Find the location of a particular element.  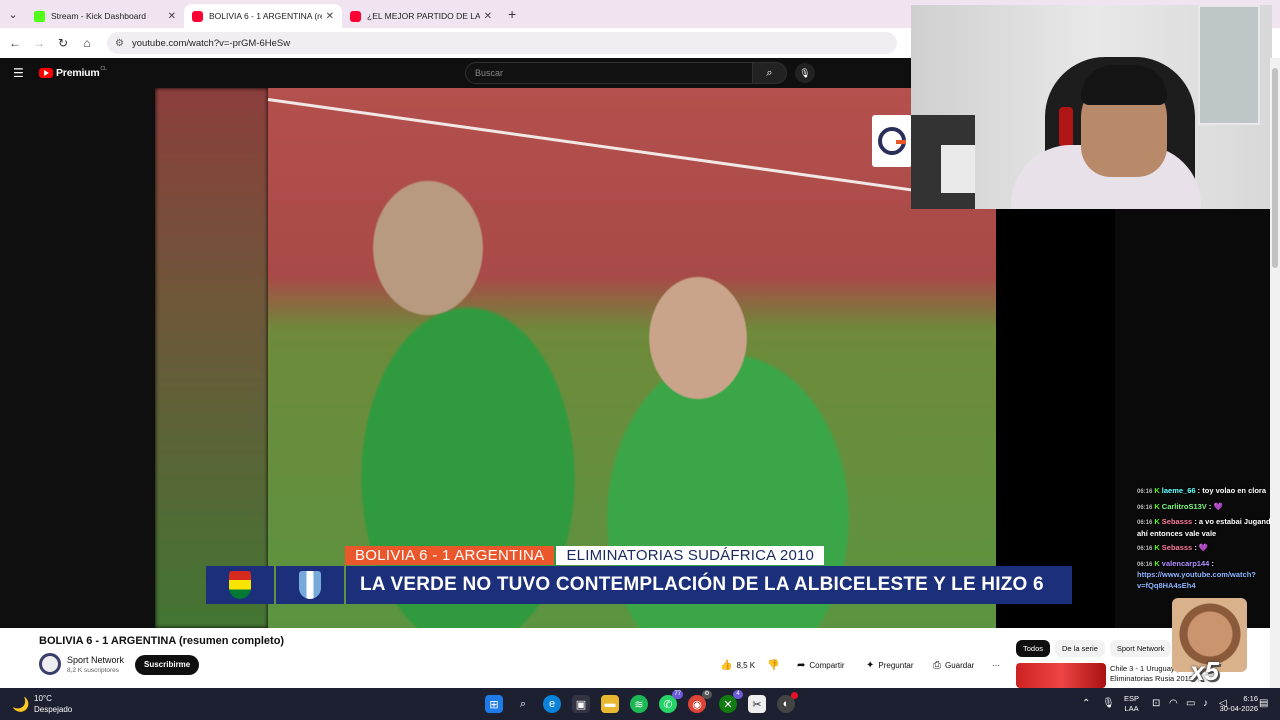

page-scrollbar is located at coordinates (1275, 373).